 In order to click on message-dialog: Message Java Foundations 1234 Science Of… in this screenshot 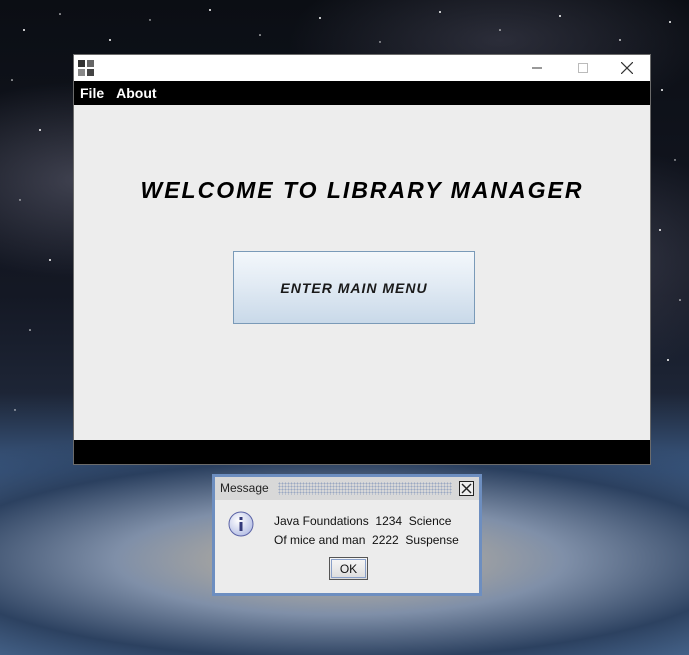, I will do `click(347, 535)`.